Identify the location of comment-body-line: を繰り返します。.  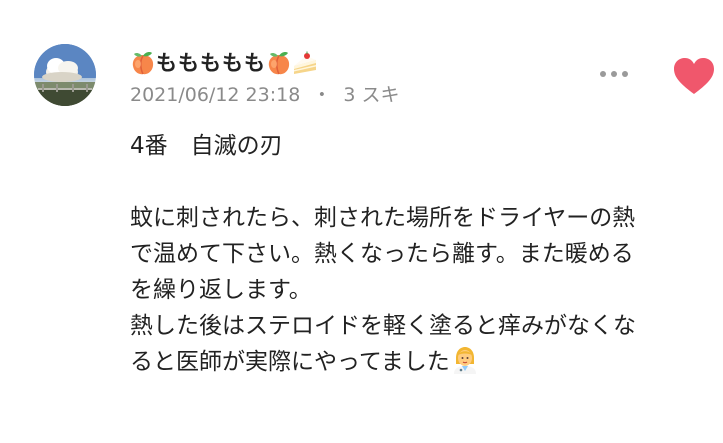
(221, 290).